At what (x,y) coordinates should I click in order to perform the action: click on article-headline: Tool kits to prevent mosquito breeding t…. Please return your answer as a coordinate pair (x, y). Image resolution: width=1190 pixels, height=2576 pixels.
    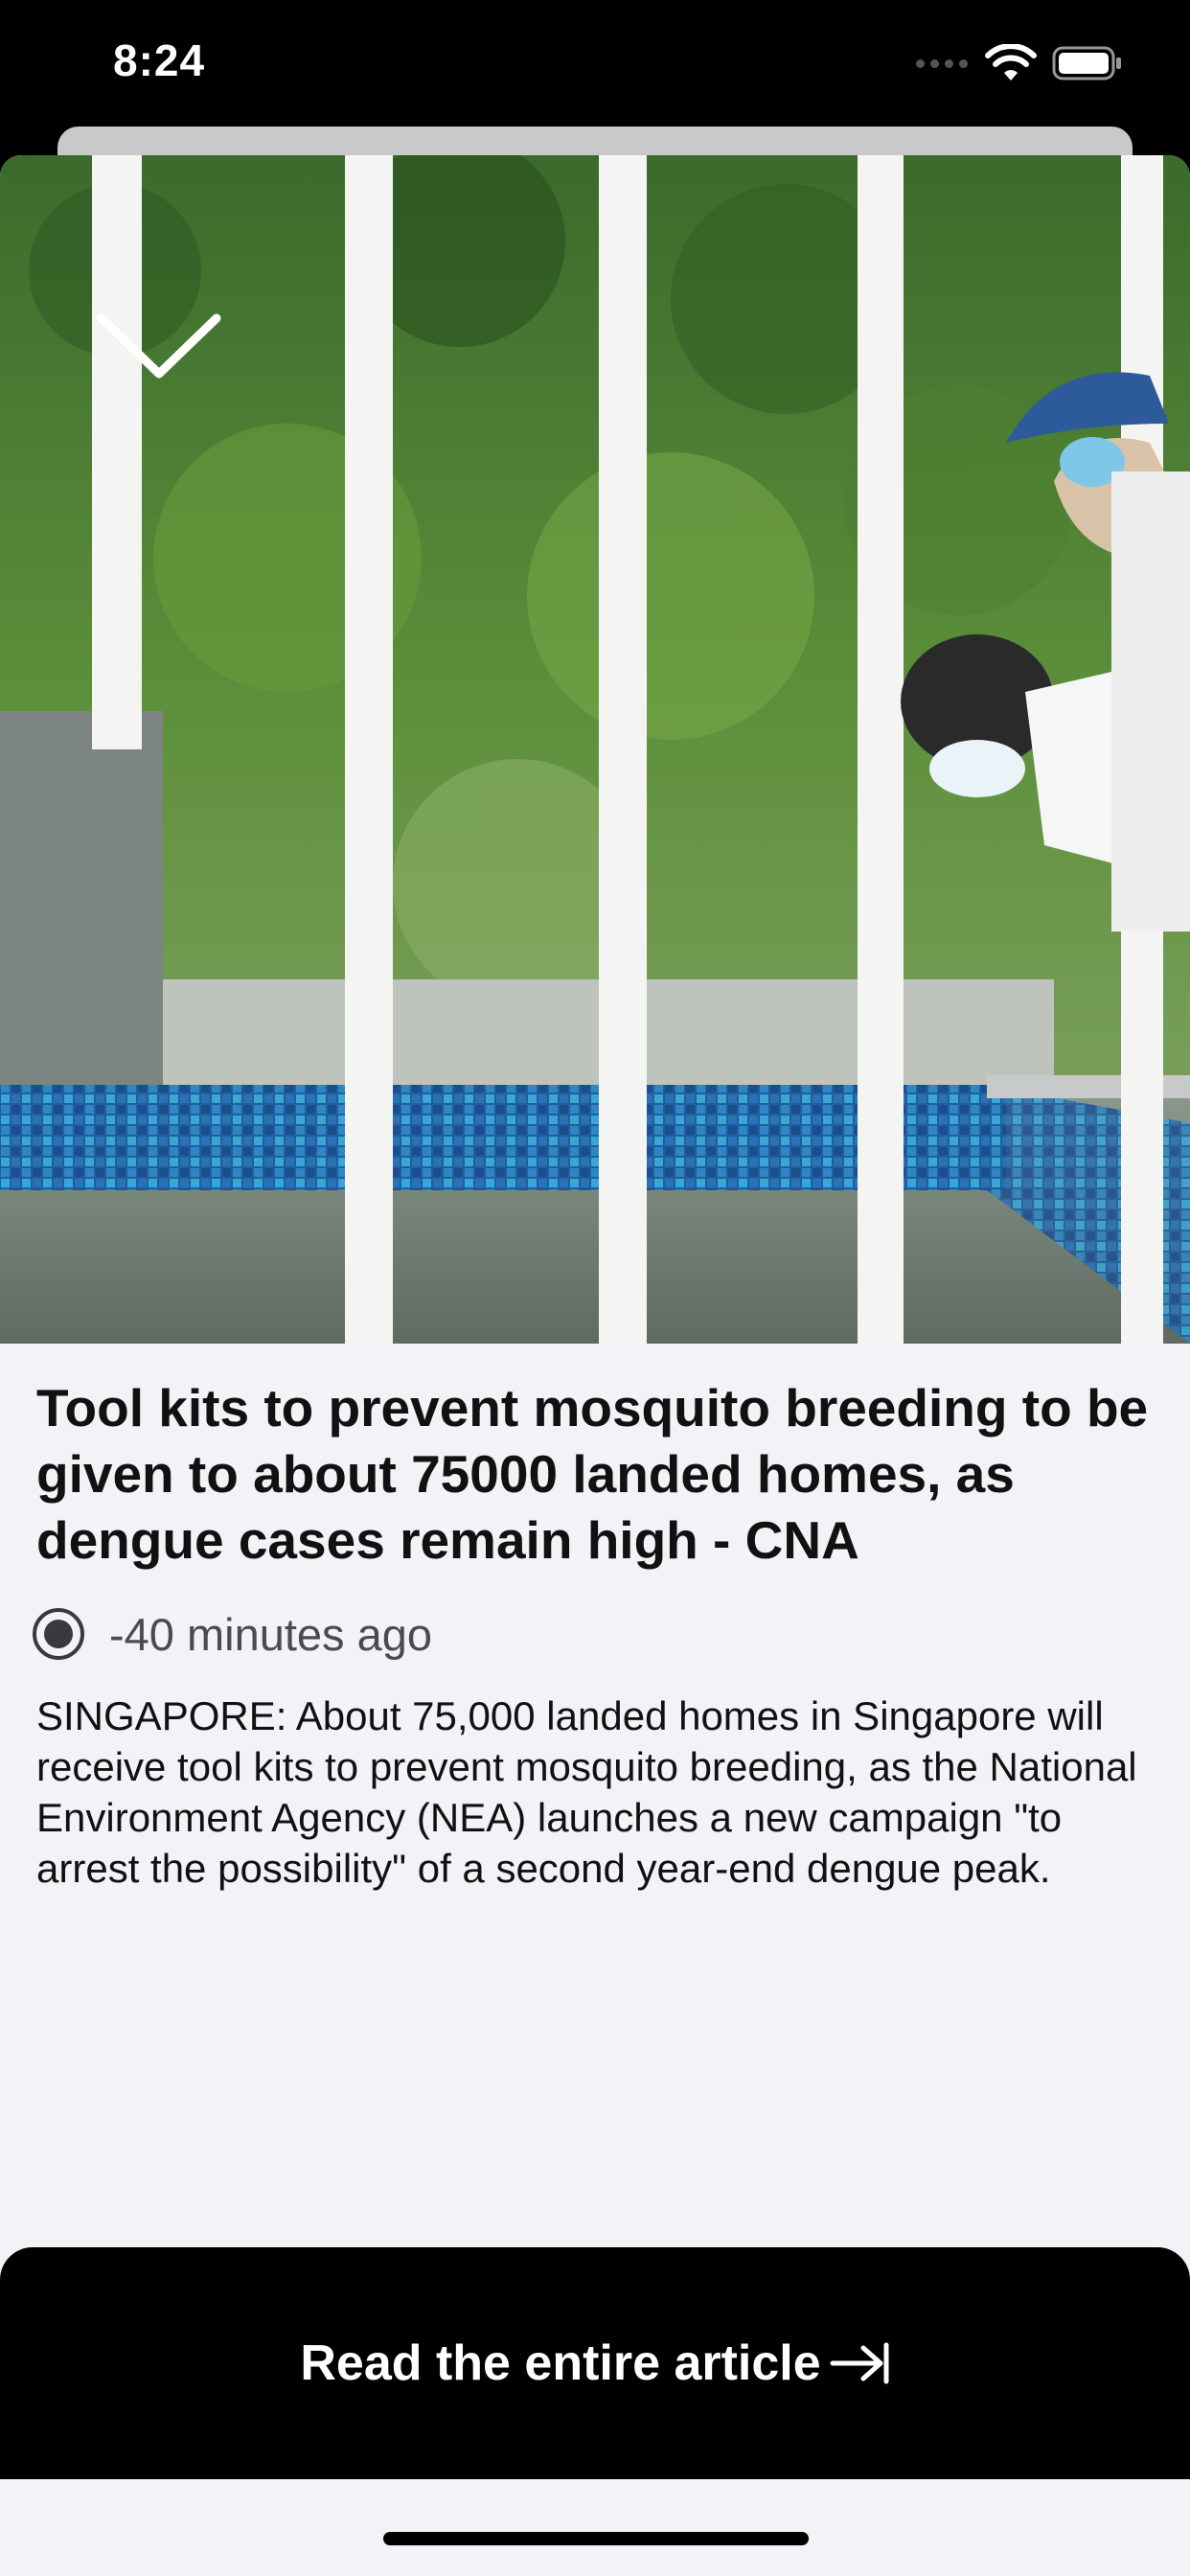
    Looking at the image, I should click on (592, 1474).